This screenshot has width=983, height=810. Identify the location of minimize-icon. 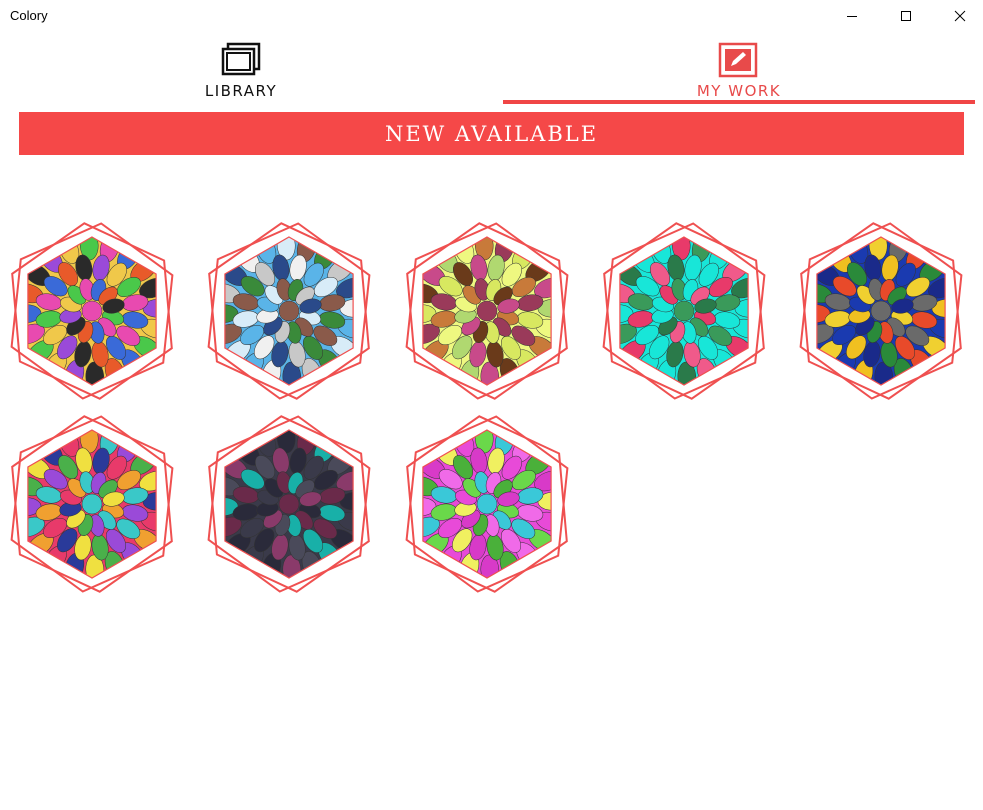
(852, 16).